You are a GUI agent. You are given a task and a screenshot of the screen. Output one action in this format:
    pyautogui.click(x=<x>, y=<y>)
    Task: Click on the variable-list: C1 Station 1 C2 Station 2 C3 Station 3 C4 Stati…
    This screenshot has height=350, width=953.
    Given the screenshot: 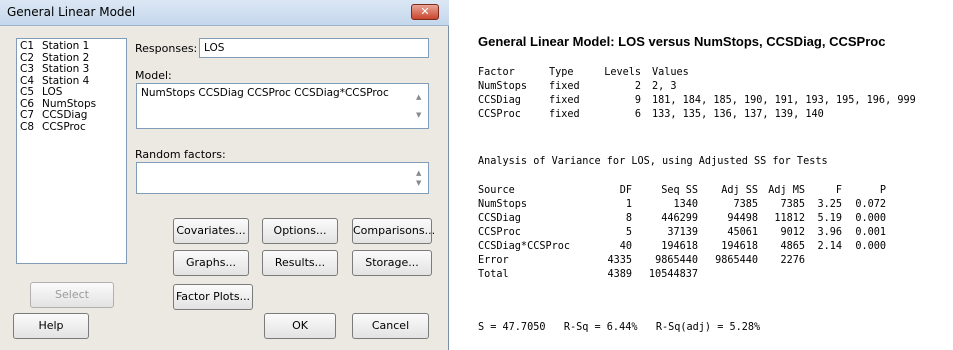 What is the action you would take?
    pyautogui.click(x=71, y=151)
    